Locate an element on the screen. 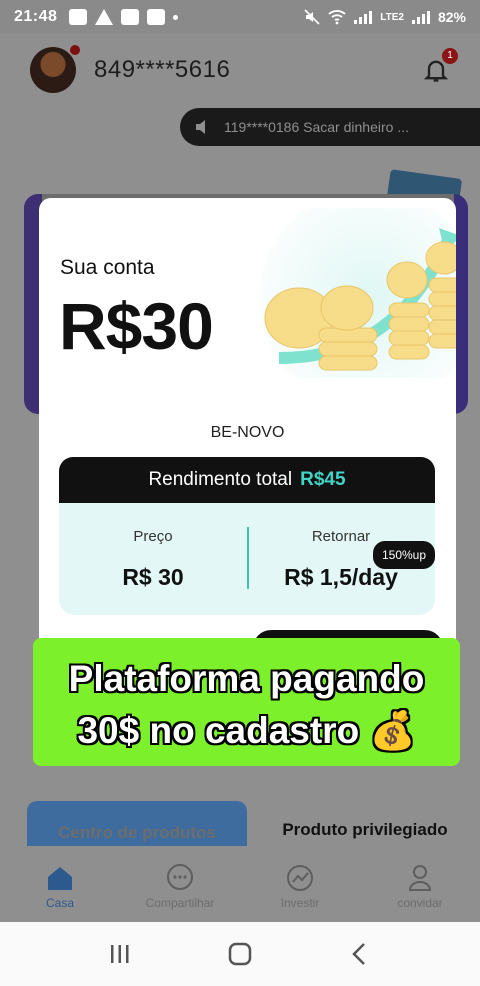  speaker-icon is located at coordinates (200, 127).